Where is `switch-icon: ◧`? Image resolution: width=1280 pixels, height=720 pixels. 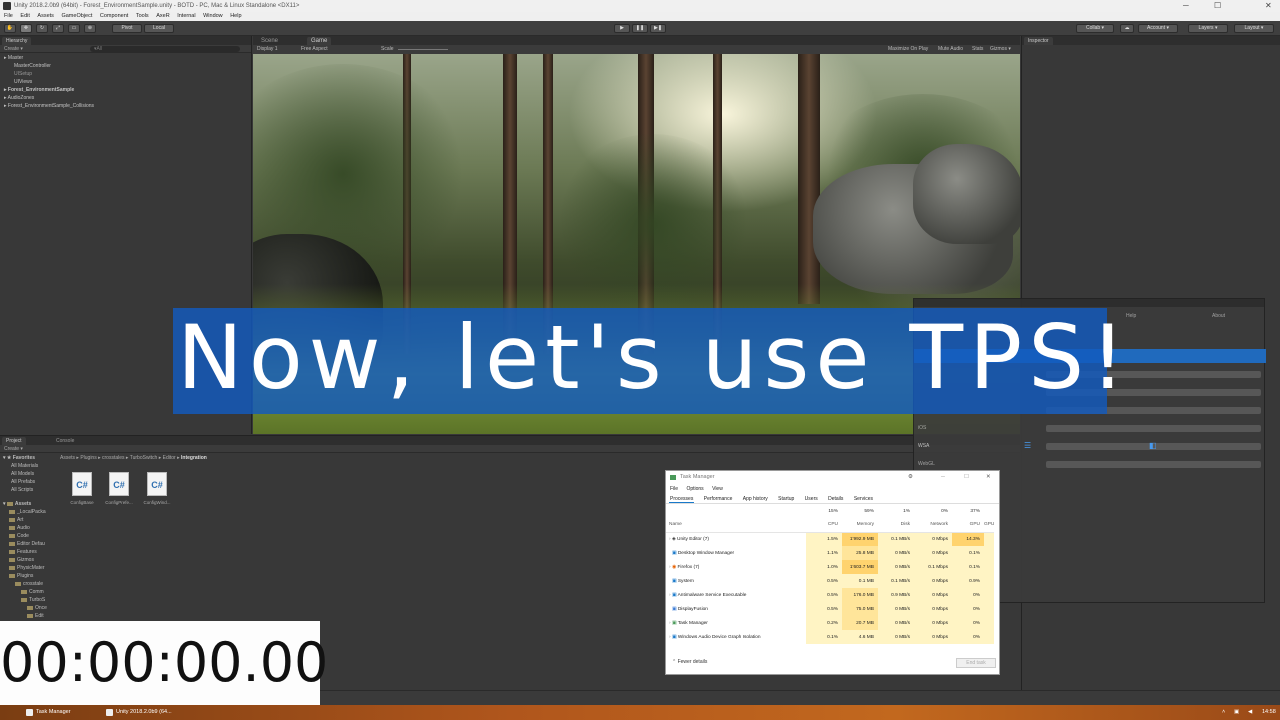
switch-icon: ◧ is located at coordinates (1153, 445).